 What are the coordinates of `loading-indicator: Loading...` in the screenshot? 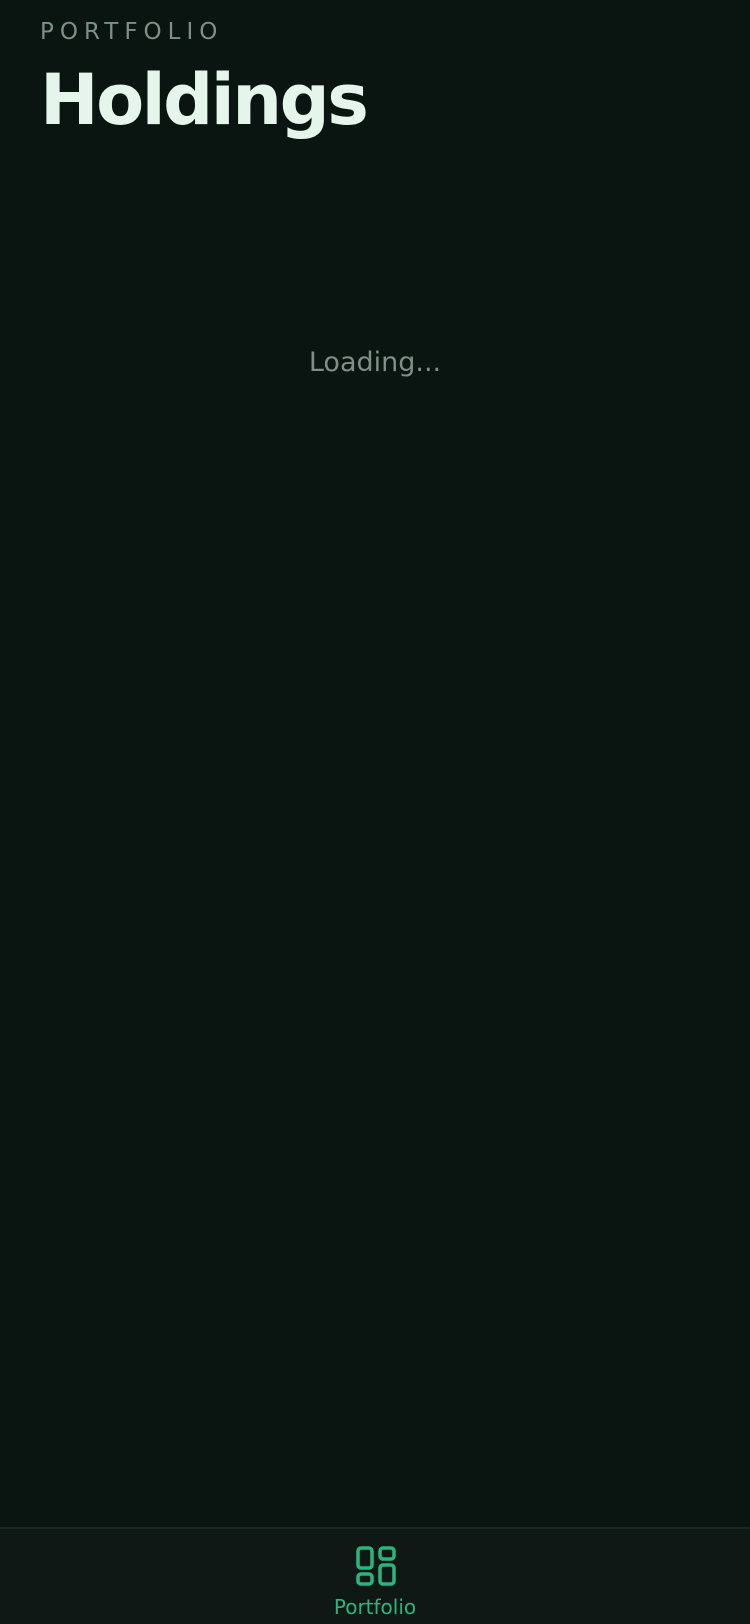 It's located at (375, 362).